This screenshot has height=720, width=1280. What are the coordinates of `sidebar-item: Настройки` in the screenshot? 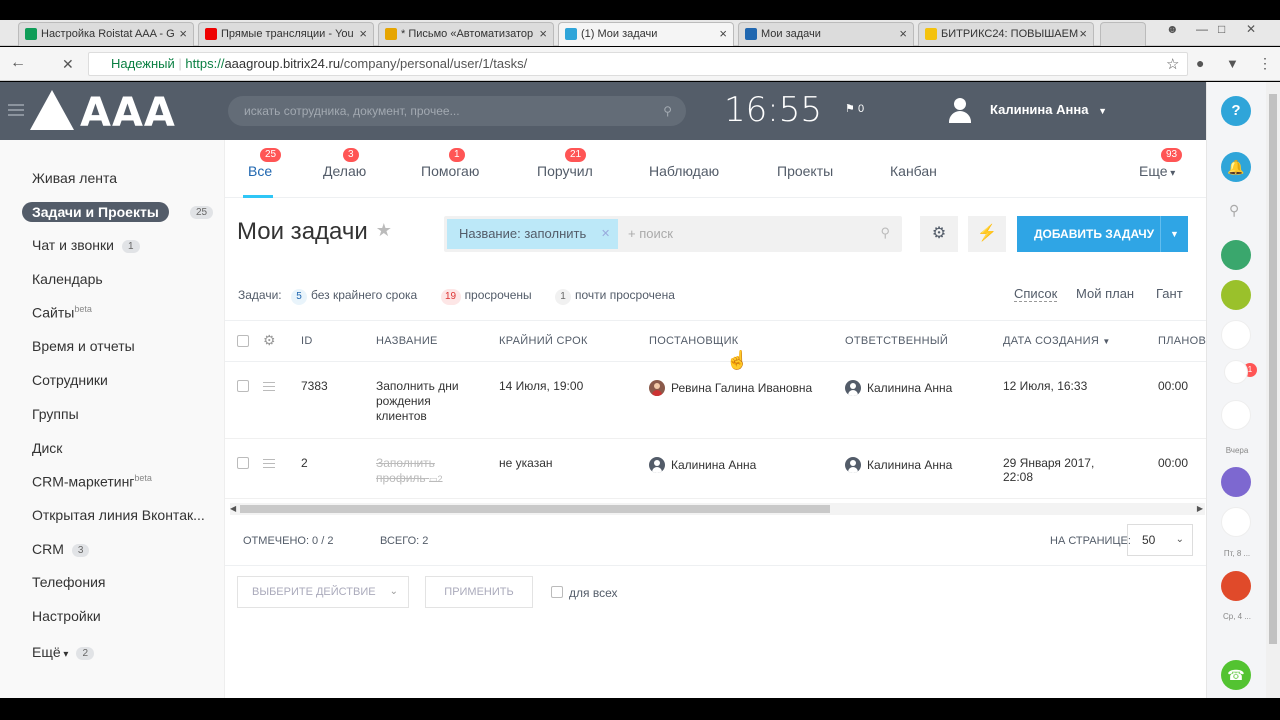 It's located at (66, 616).